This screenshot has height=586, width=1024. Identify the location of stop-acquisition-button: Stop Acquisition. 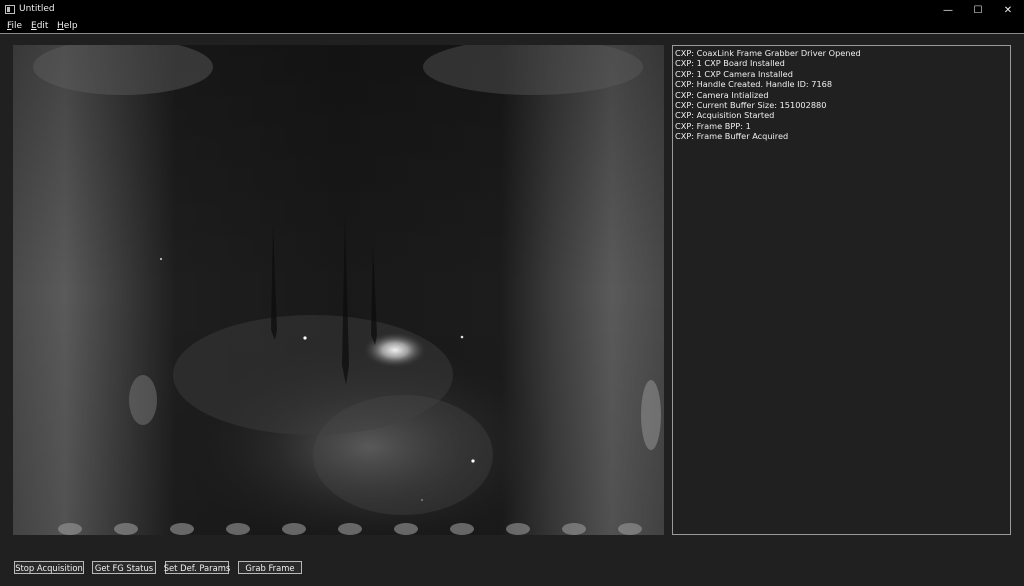
(49, 567).